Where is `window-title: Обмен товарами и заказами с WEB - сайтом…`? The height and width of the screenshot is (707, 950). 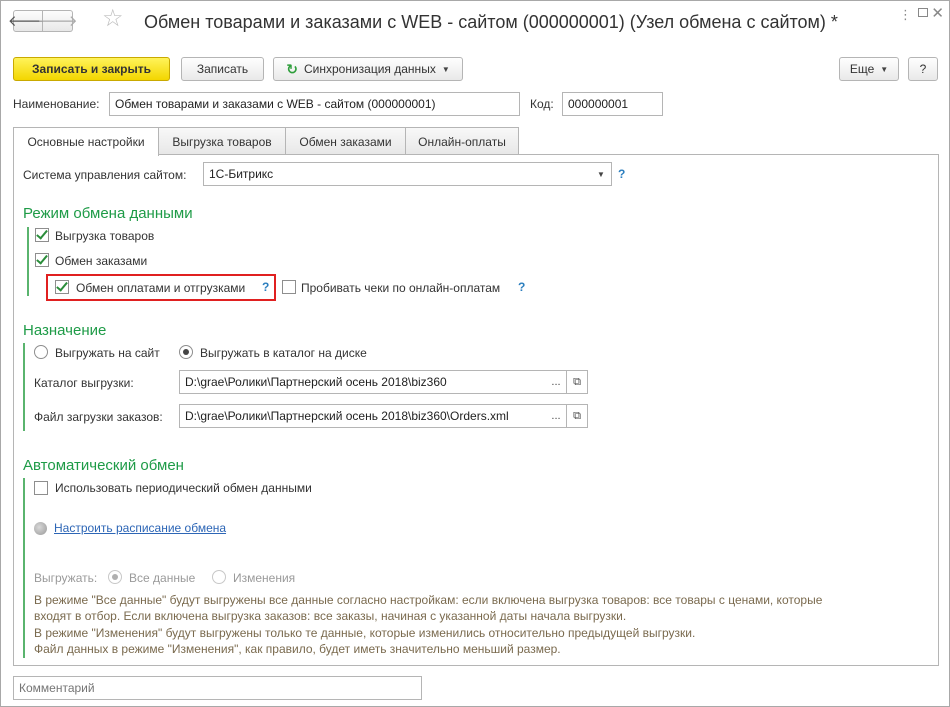
window-title: Обмен товарами и заказами с WEB - сайтом… is located at coordinates (491, 22).